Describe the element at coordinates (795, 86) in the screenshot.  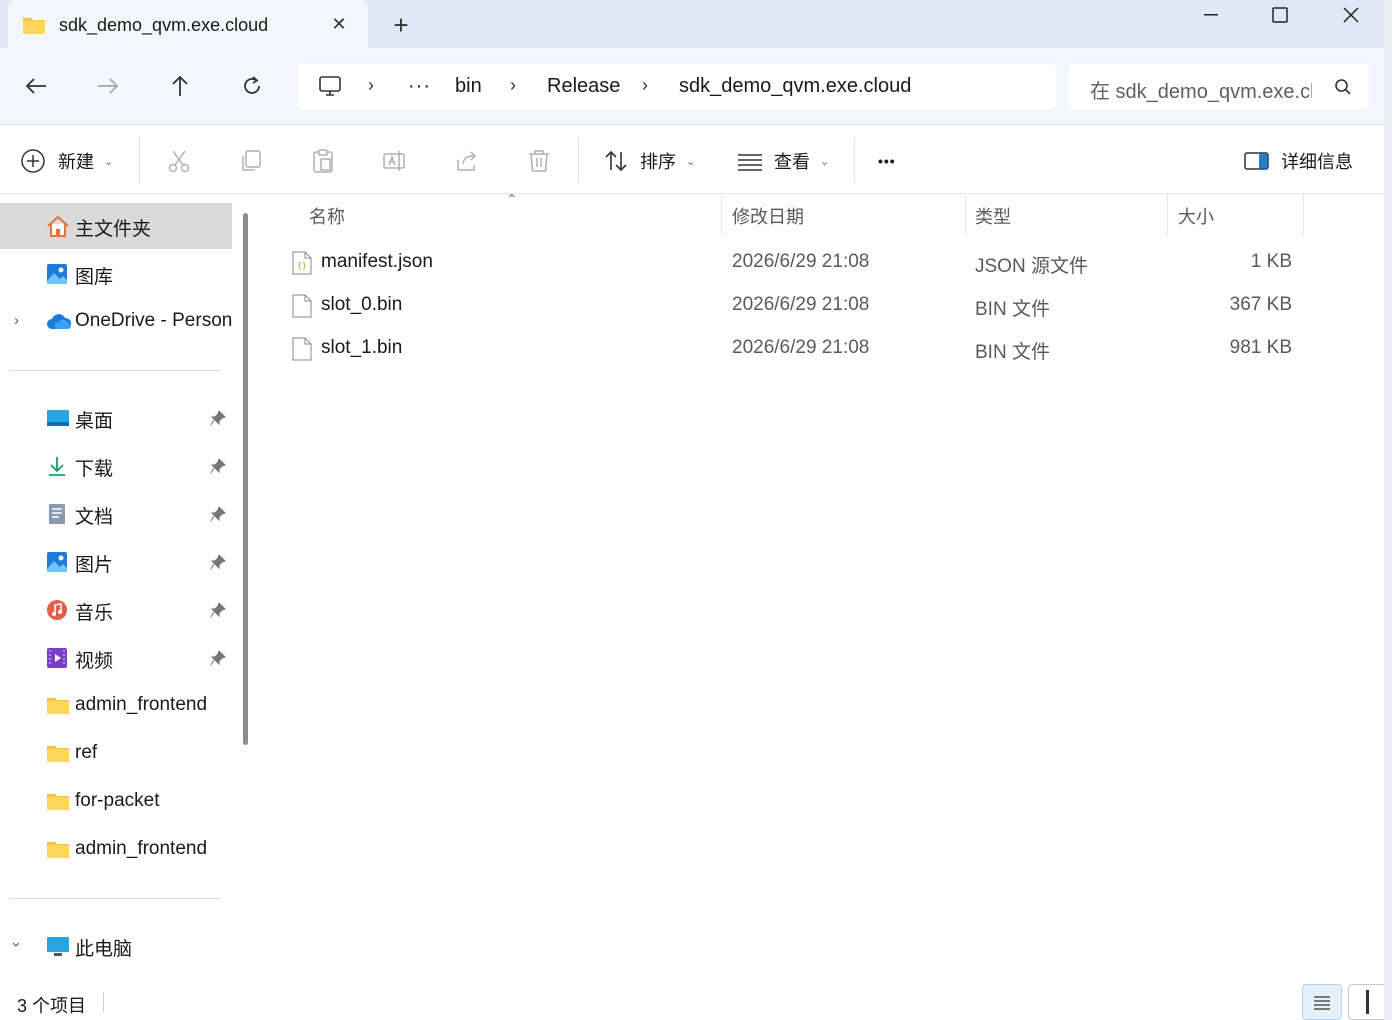
I see `breadcrumb-current: sdk_demo_qvm.exe.cloud` at that location.